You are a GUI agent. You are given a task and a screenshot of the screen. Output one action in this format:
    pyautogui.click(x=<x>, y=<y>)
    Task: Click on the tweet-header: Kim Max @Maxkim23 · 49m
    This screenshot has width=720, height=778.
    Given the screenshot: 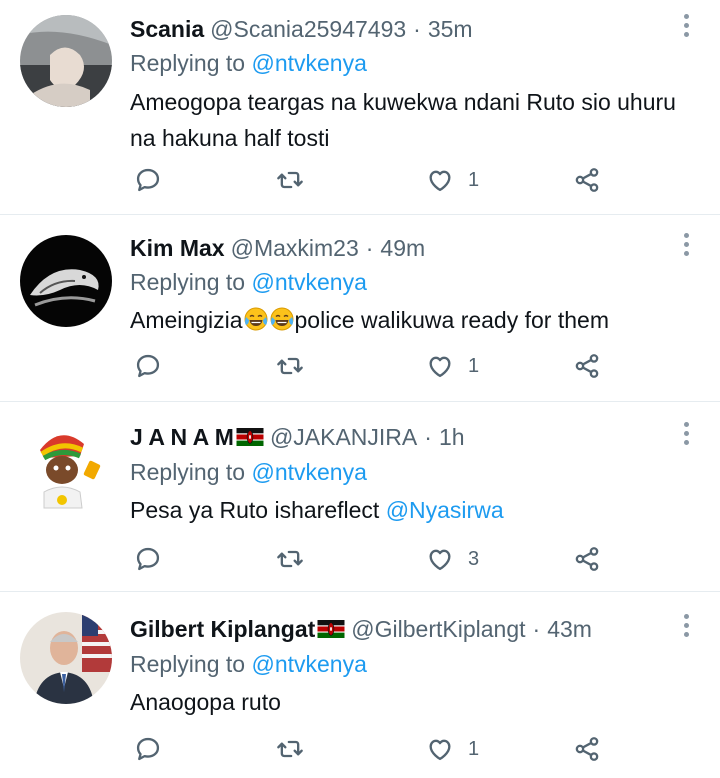 What is the action you would take?
    pyautogui.click(x=277, y=248)
    